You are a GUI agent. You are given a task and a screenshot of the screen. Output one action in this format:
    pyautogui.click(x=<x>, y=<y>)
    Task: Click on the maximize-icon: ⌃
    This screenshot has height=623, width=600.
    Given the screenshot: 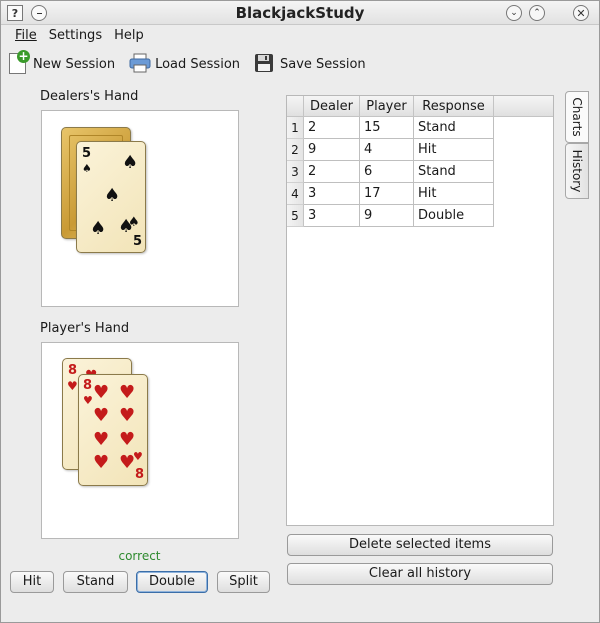 What is the action you would take?
    pyautogui.click(x=537, y=13)
    